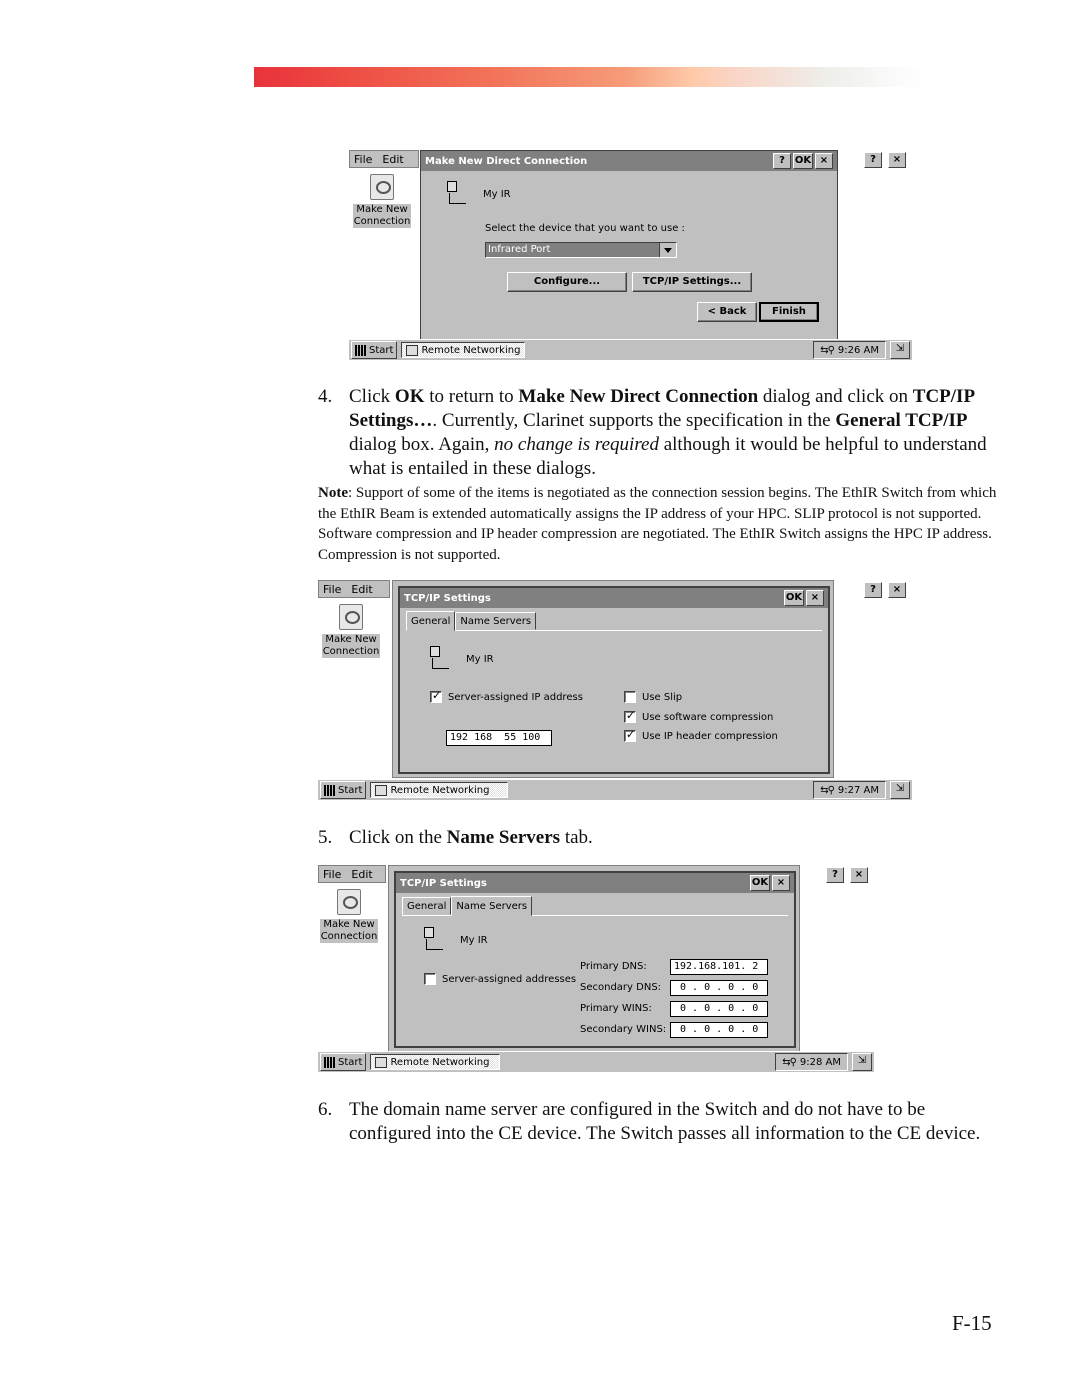 The image size is (1080, 1397). I want to click on secondary-dns-field: 0 . 0 . 0 . 0, so click(719, 988).